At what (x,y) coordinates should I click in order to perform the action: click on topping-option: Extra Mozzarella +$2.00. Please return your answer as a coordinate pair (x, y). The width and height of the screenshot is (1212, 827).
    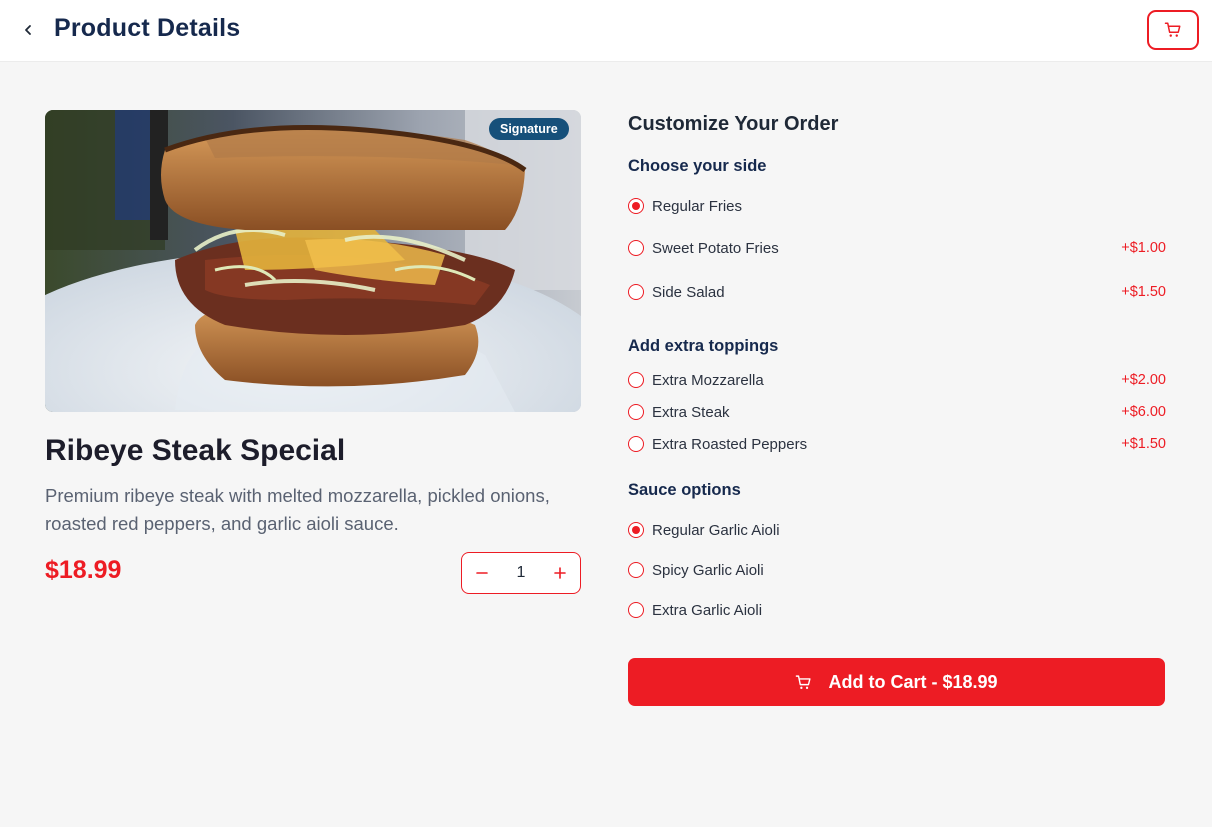
    Looking at the image, I should click on (896, 380).